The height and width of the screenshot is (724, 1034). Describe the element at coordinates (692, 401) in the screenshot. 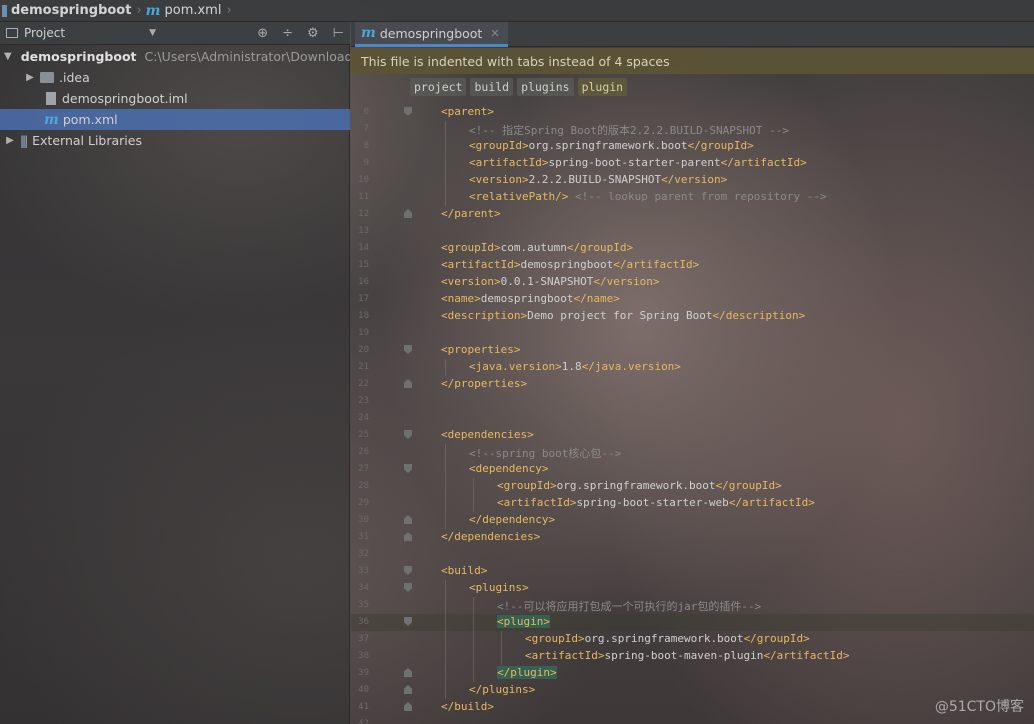

I see `code-line: 23` at that location.